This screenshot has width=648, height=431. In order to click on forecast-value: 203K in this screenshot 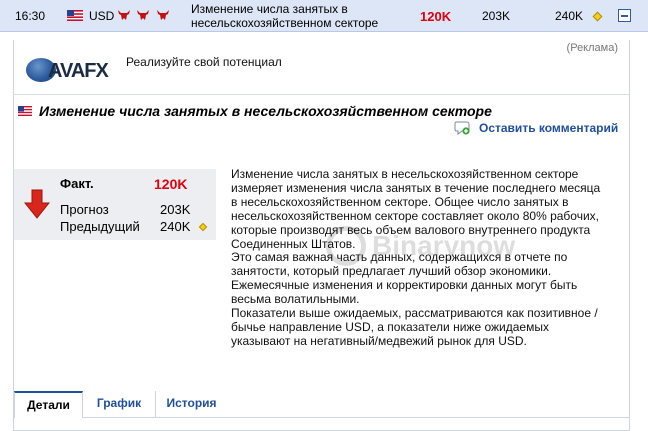, I will do `click(175, 209)`.